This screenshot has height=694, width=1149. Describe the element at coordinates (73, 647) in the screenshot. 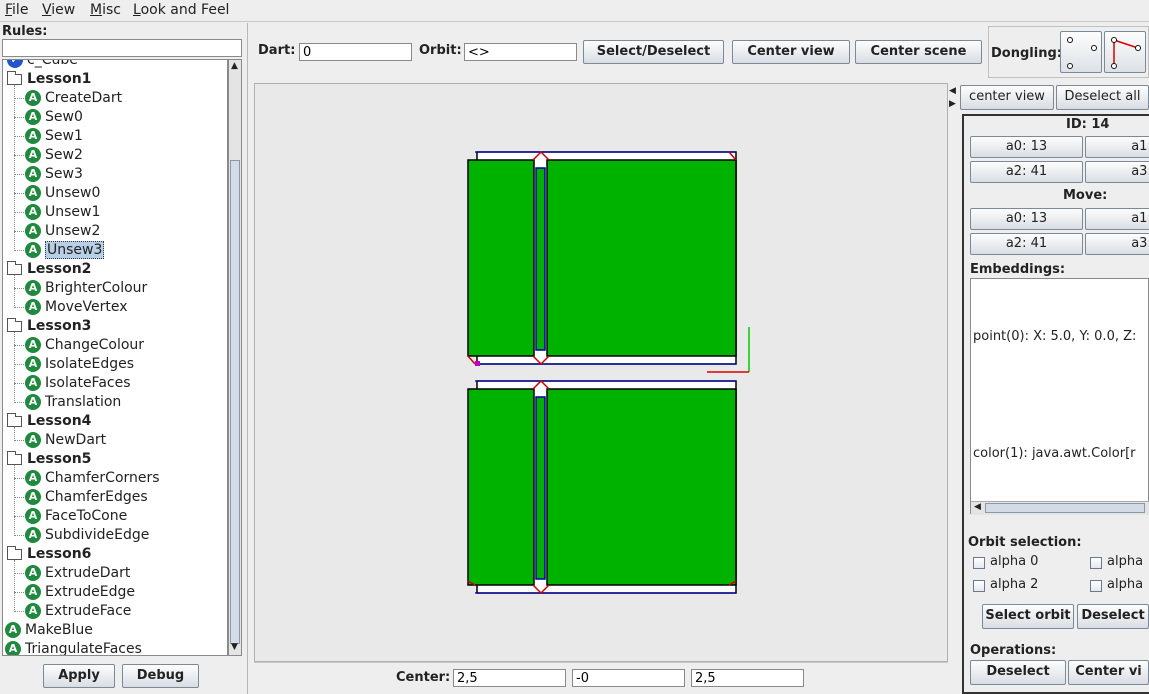

I see `tree-rule-triangulatefaces: A TriangulateFaces` at that location.